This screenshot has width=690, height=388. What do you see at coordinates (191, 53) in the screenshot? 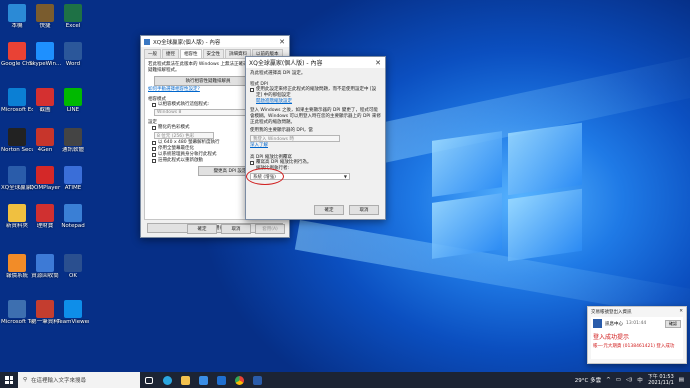
I see `tab-compatibility: 相容性` at bounding box center [191, 53].